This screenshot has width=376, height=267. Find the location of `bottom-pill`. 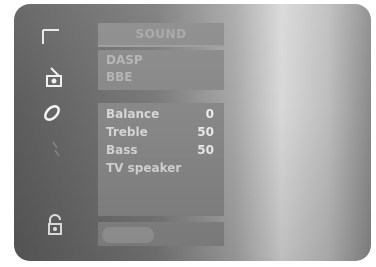

bottom-pill is located at coordinates (128, 235).